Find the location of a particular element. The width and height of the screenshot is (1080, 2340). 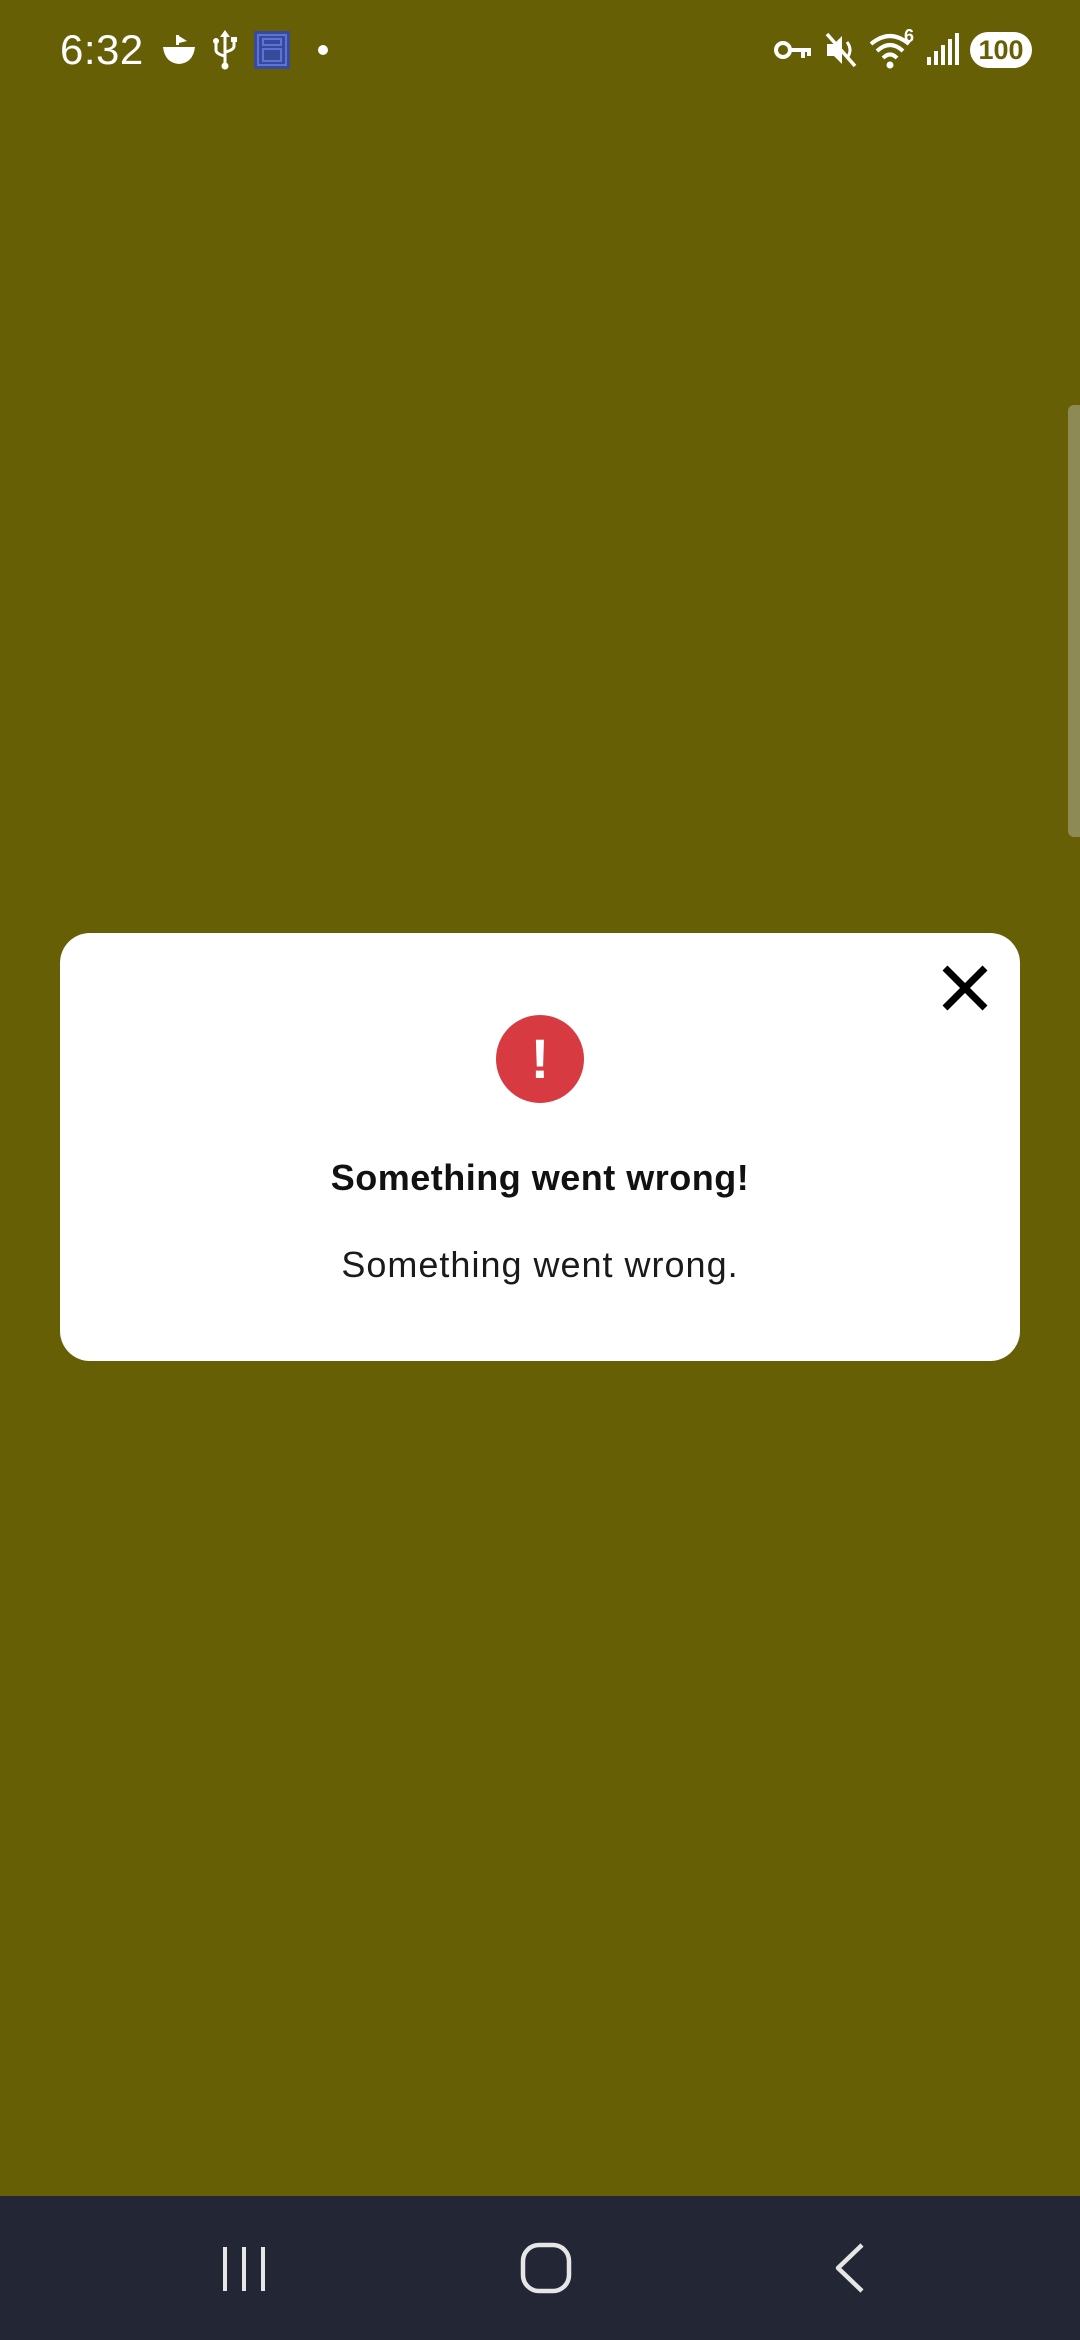

home-button is located at coordinates (546, 2268).